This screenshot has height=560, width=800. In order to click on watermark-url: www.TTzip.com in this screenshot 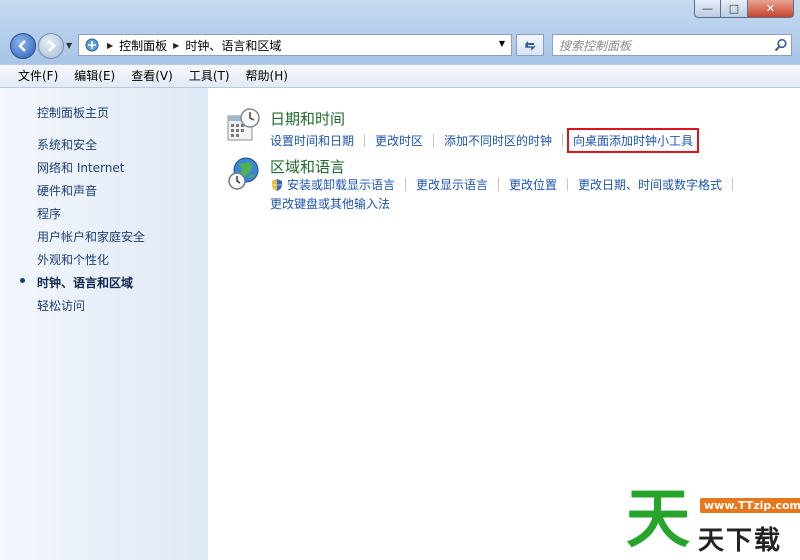, I will do `click(750, 505)`.